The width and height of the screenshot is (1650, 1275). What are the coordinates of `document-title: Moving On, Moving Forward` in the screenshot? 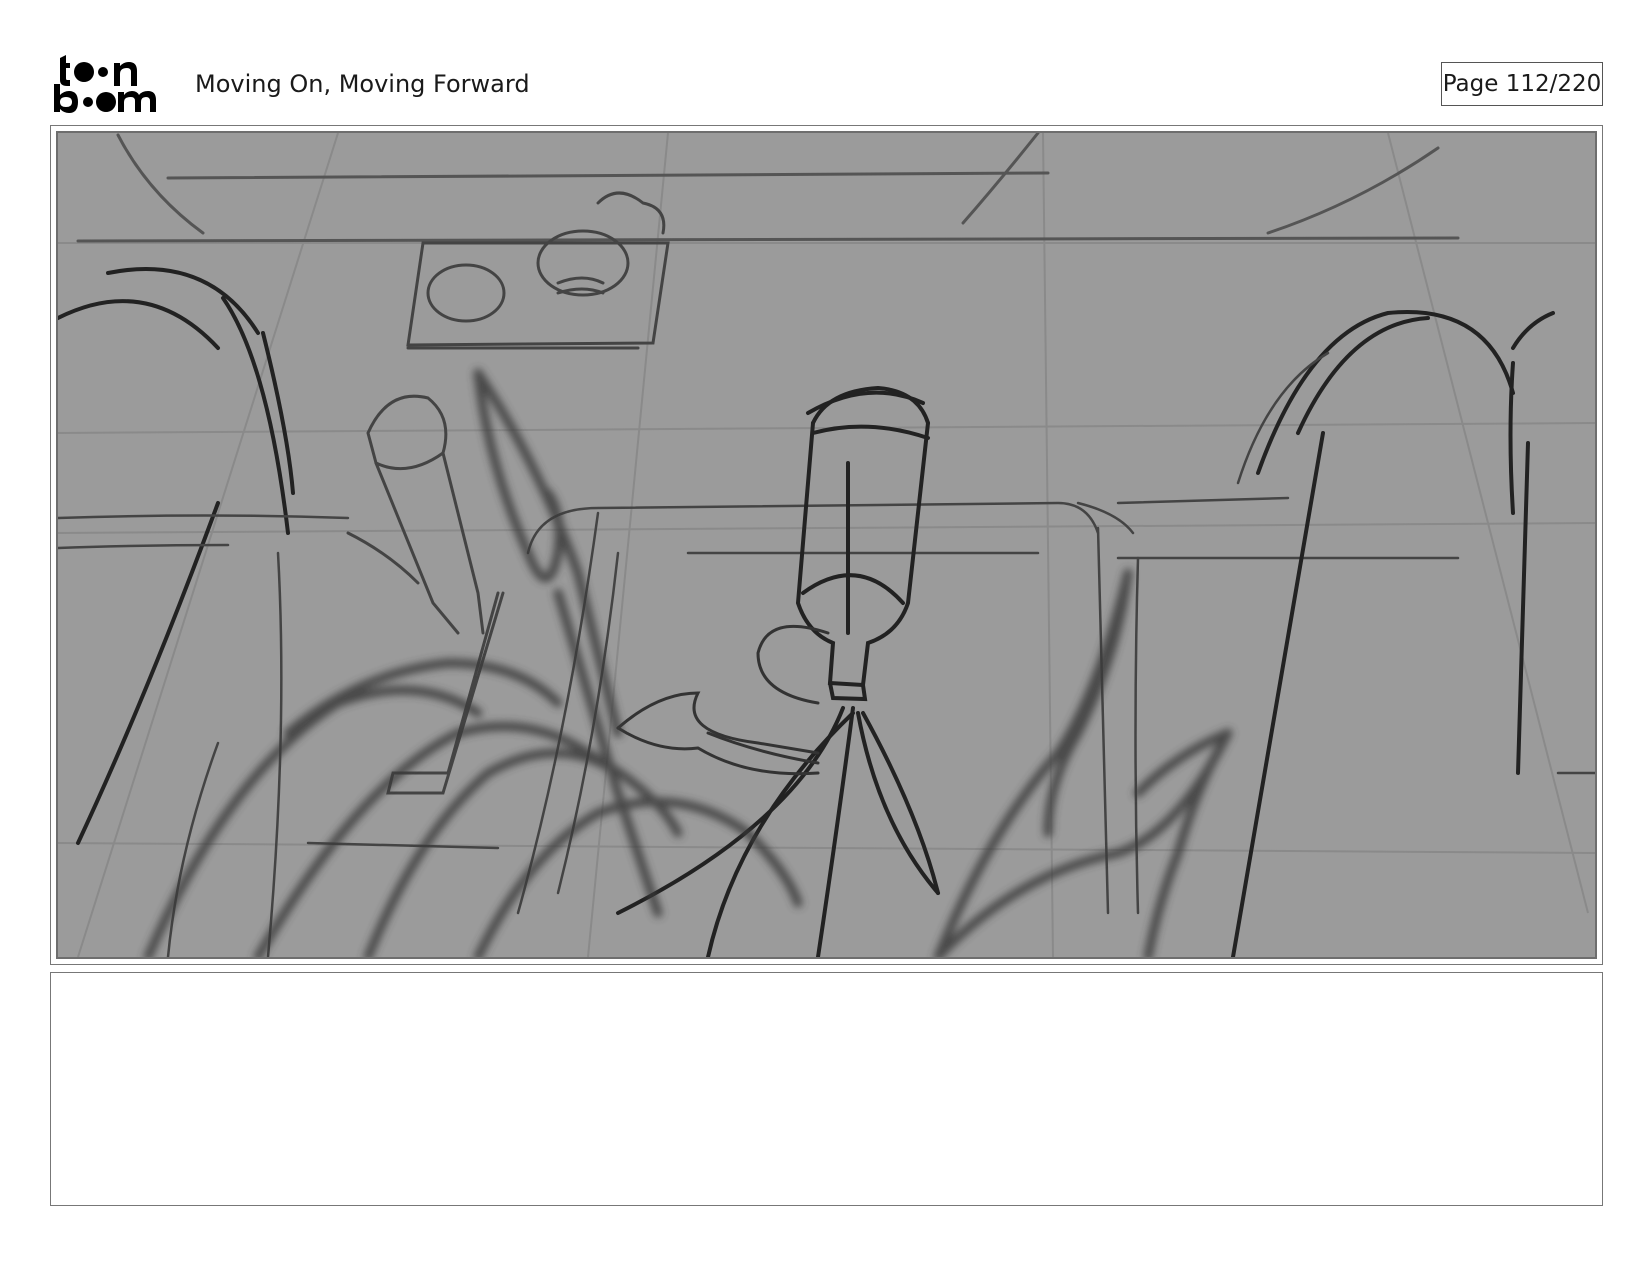 It's located at (362, 84).